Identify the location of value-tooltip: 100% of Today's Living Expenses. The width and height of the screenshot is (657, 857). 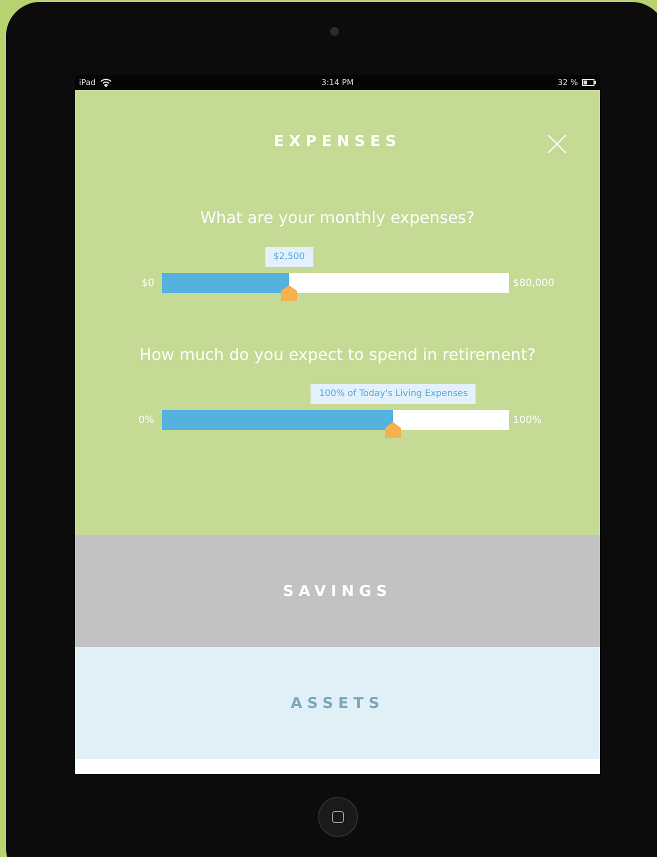
(393, 394).